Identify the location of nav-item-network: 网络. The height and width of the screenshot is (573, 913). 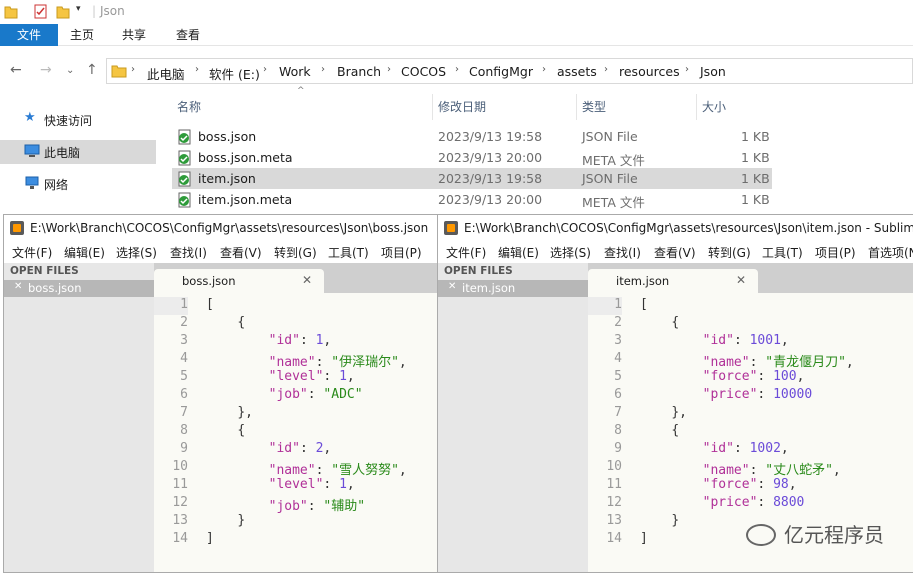
(78, 184).